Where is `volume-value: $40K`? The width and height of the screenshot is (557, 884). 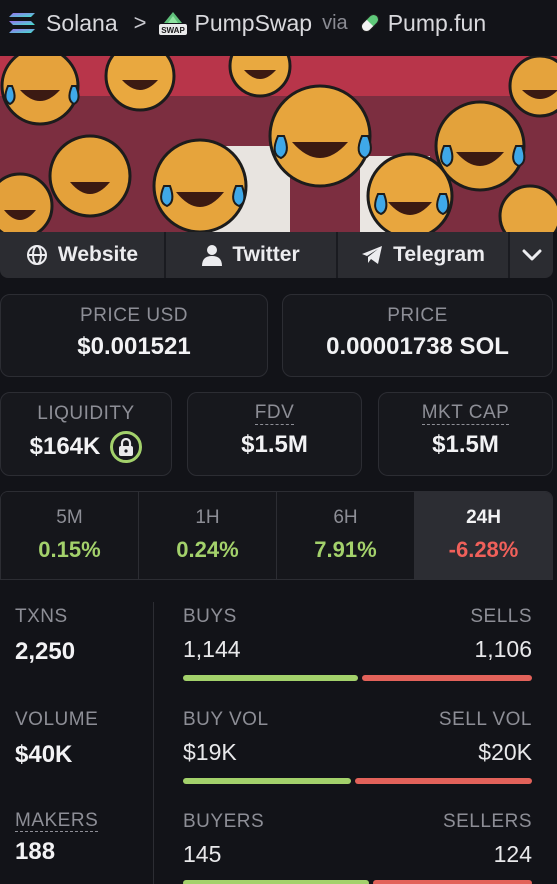 volume-value: $40K is located at coordinates (44, 754).